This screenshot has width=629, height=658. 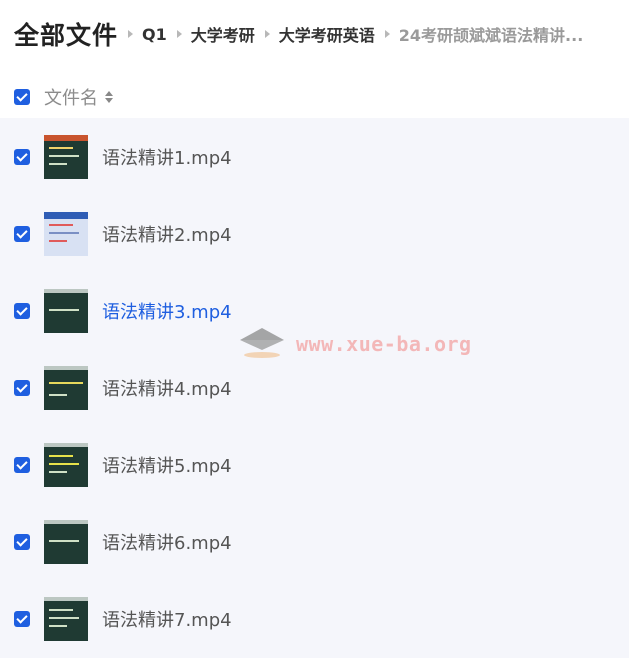 What do you see at coordinates (314, 464) in the screenshot?
I see `list-item: 语法精讲5.mp4` at bounding box center [314, 464].